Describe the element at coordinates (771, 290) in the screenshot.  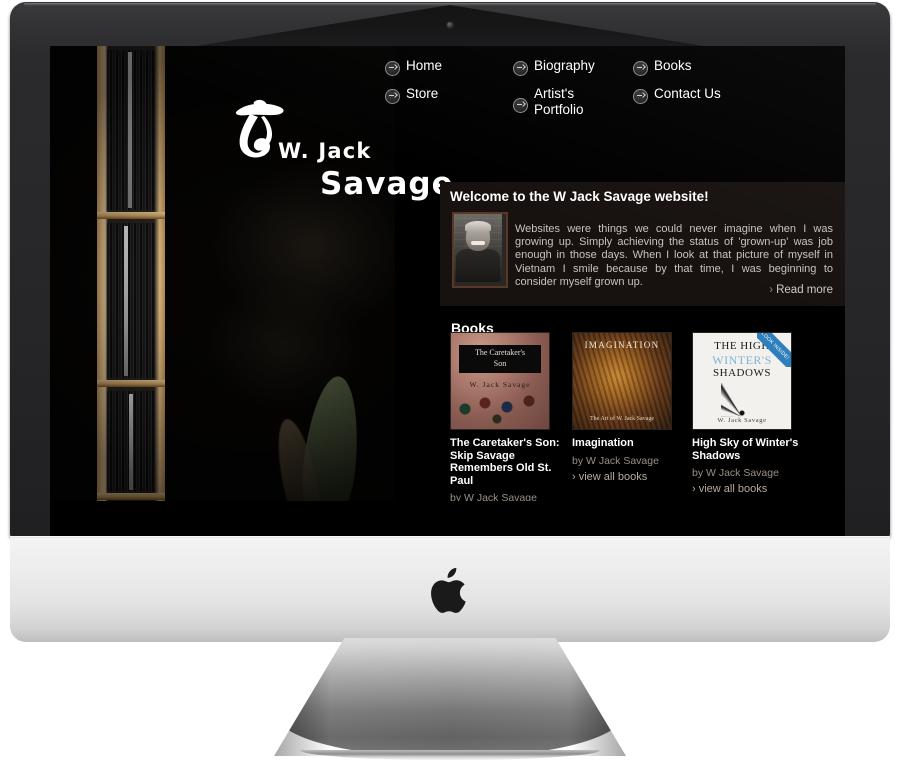
I see `caret-icon: ›` at that location.